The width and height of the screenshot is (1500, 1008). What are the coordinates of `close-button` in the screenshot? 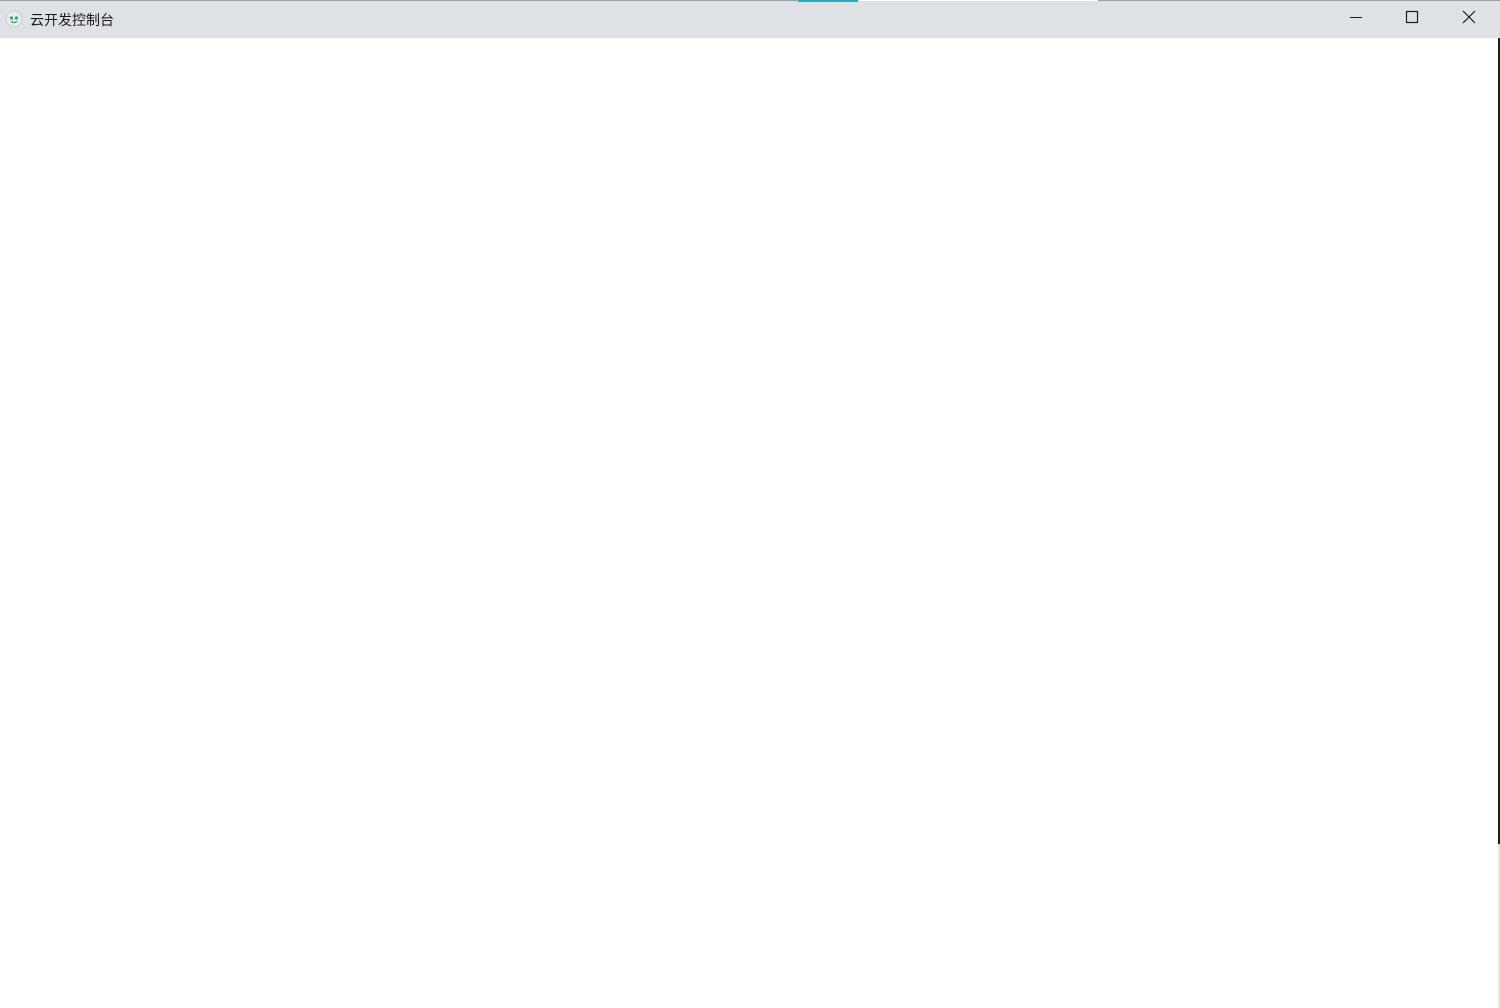 It's located at (1469, 19).